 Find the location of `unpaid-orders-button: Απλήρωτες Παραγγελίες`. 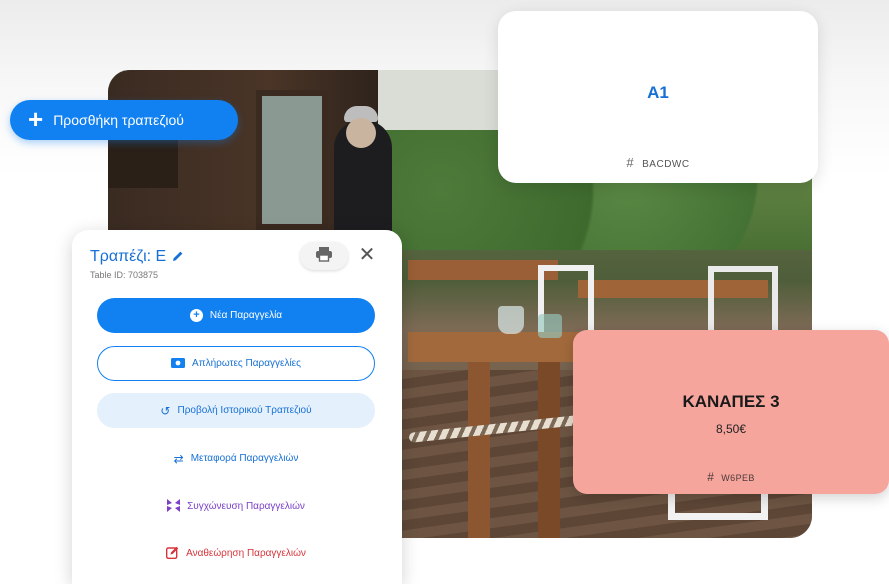

unpaid-orders-button: Απλήρωτες Παραγγελίες is located at coordinates (236, 363).